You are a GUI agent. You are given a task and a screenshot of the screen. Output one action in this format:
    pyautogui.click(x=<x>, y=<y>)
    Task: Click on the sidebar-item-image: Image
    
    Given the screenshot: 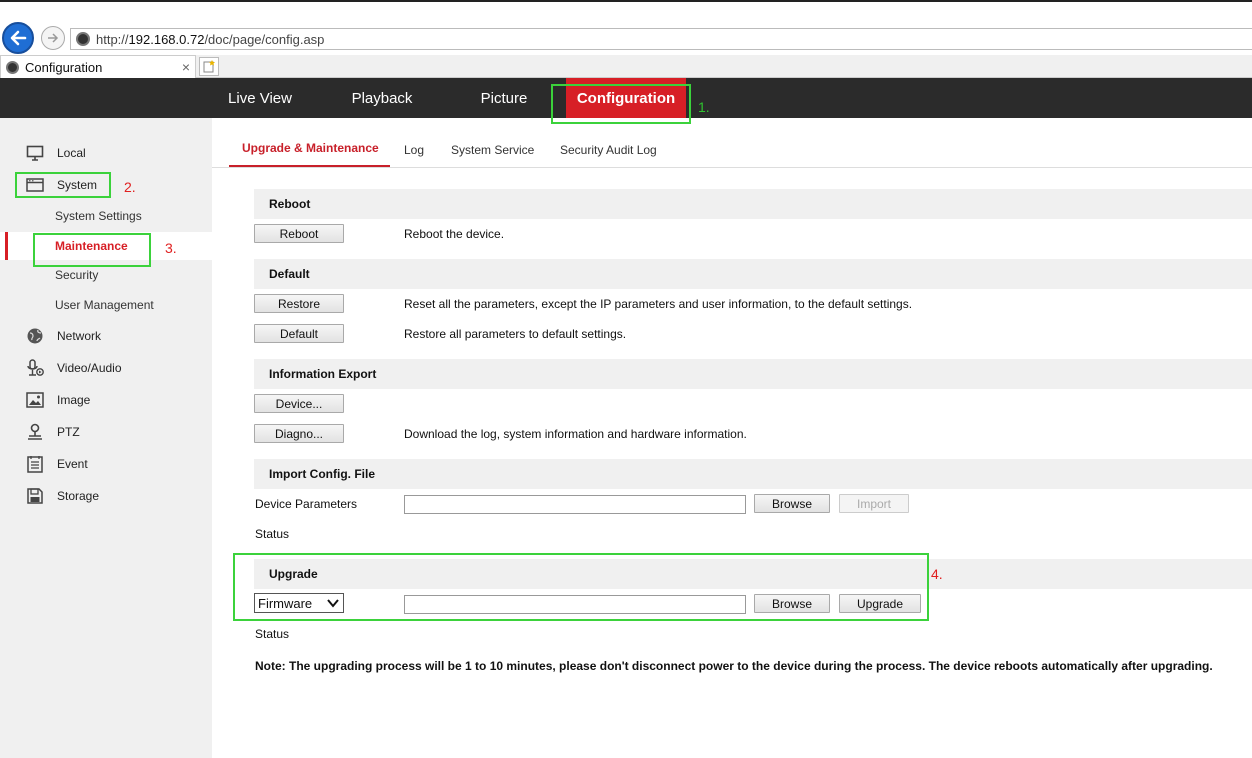 What is the action you would take?
    pyautogui.click(x=106, y=400)
    